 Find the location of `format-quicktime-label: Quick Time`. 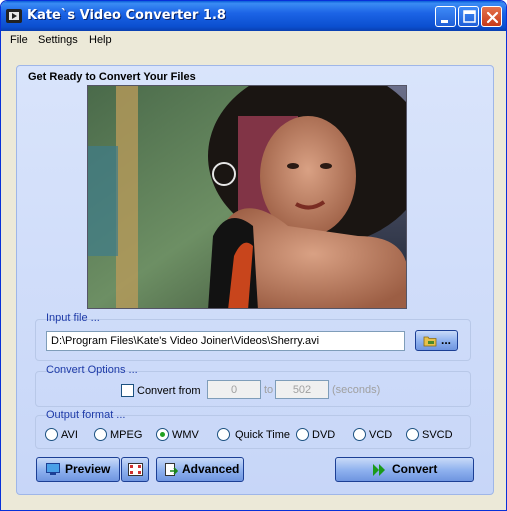

format-quicktime-label: Quick Time is located at coordinates (263, 435).